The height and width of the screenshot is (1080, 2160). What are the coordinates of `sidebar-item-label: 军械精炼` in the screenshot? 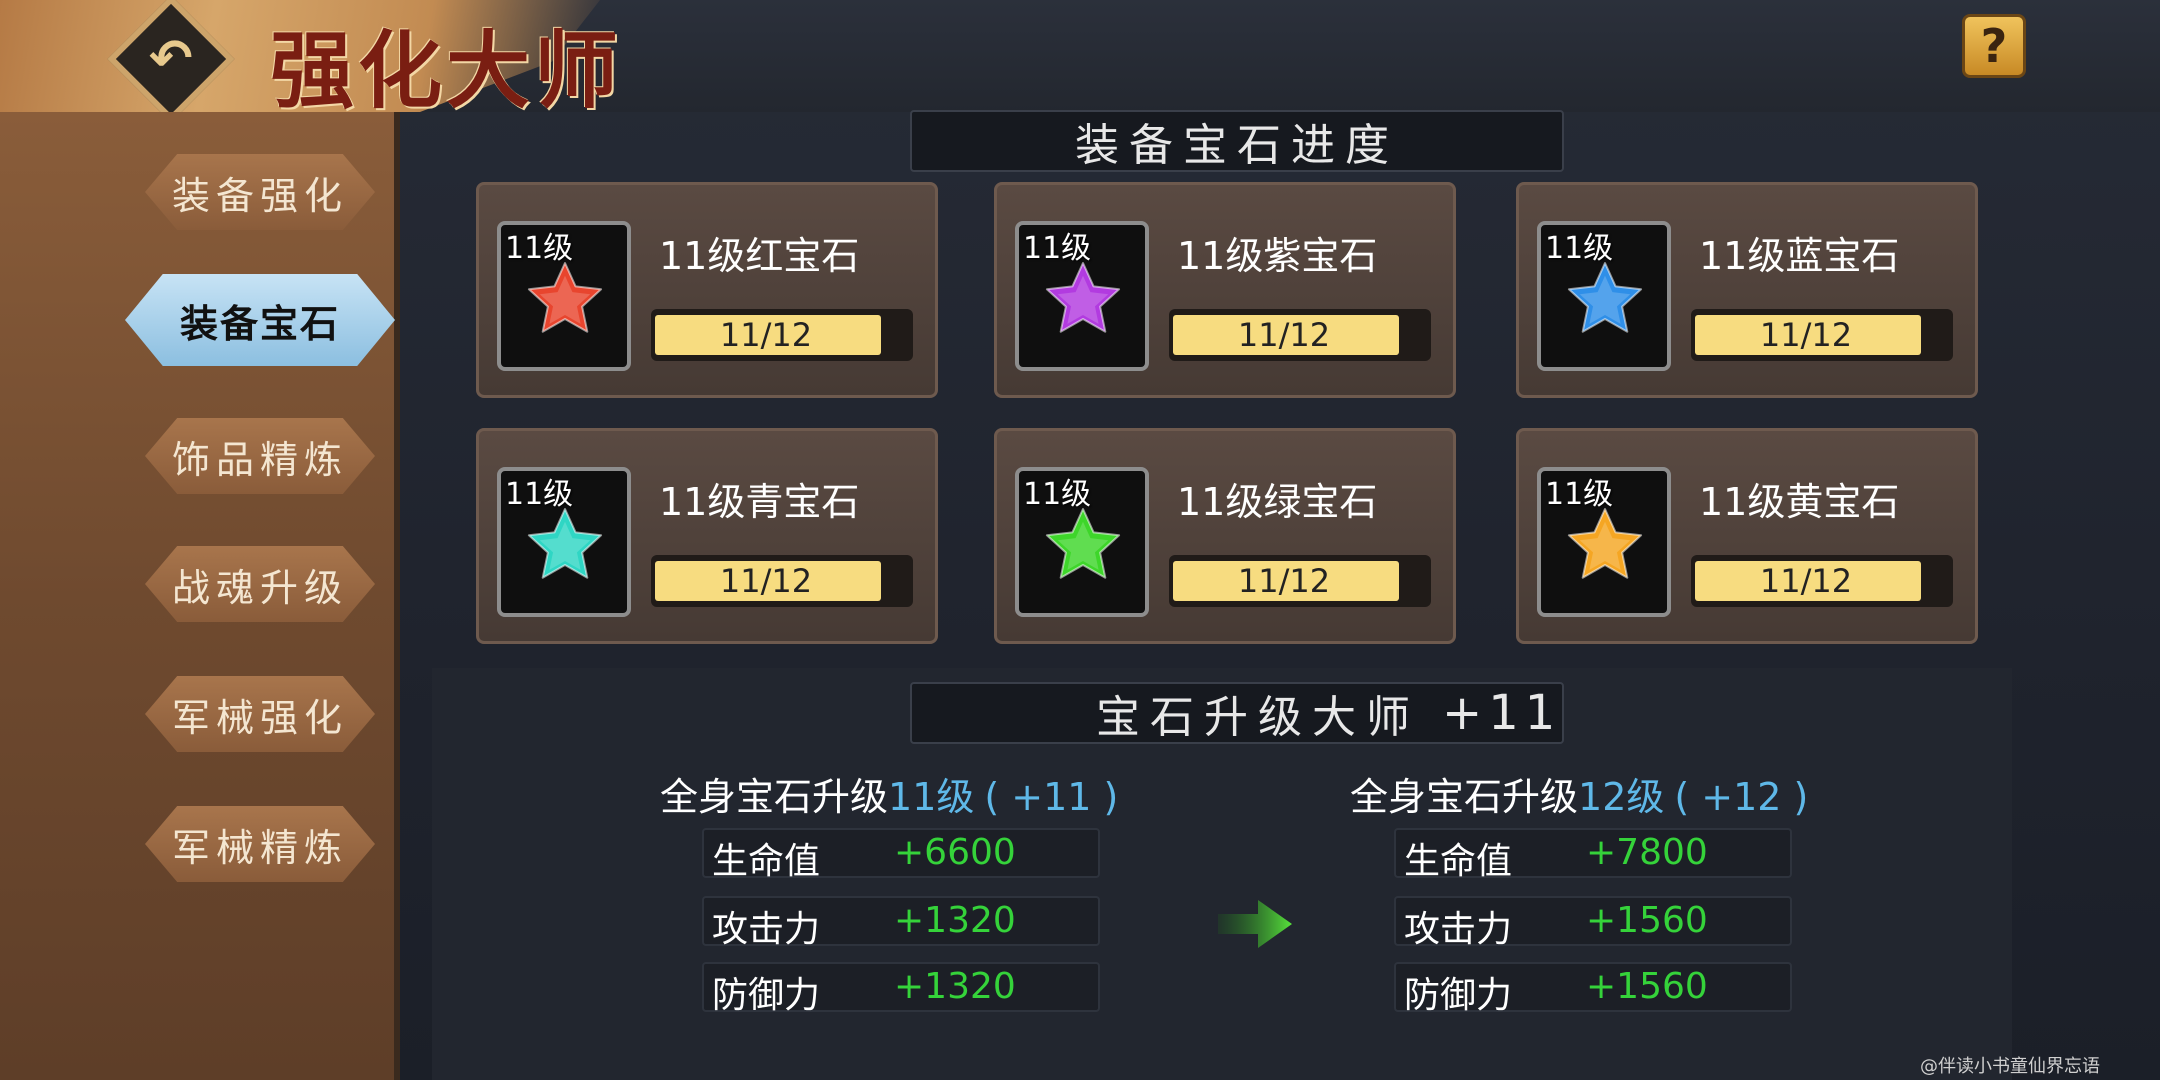 It's located at (259, 847).